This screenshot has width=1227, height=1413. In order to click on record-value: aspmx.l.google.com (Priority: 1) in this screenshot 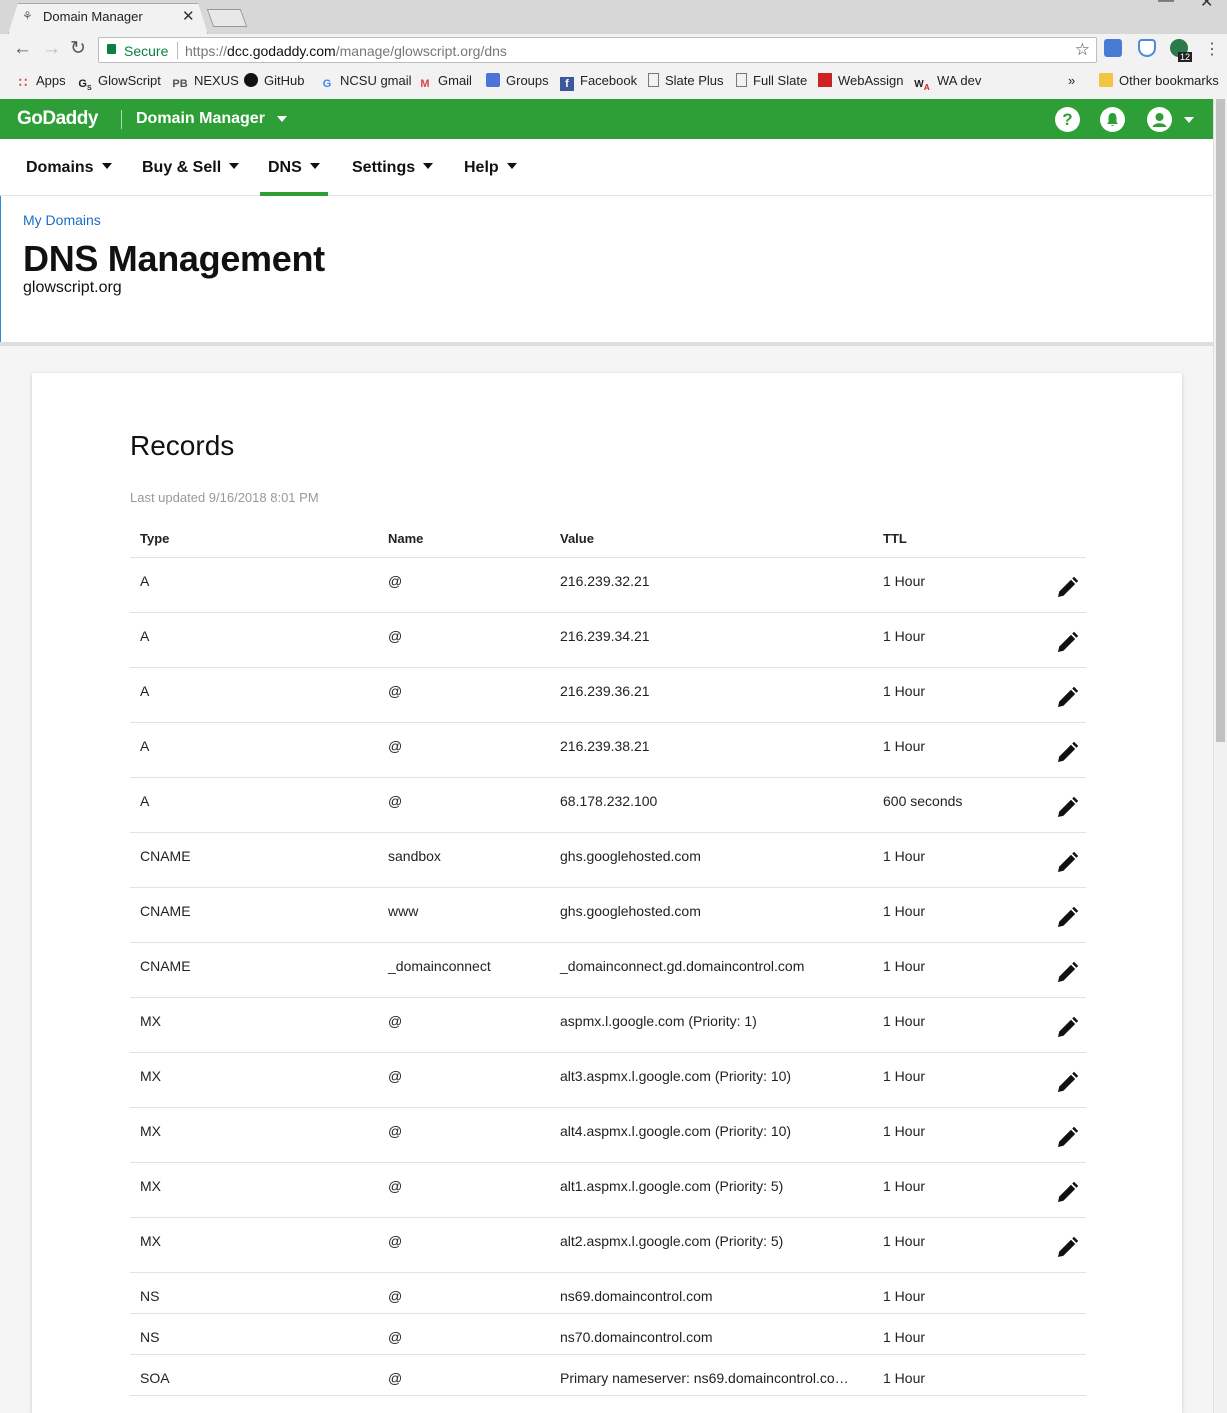, I will do `click(658, 1021)`.